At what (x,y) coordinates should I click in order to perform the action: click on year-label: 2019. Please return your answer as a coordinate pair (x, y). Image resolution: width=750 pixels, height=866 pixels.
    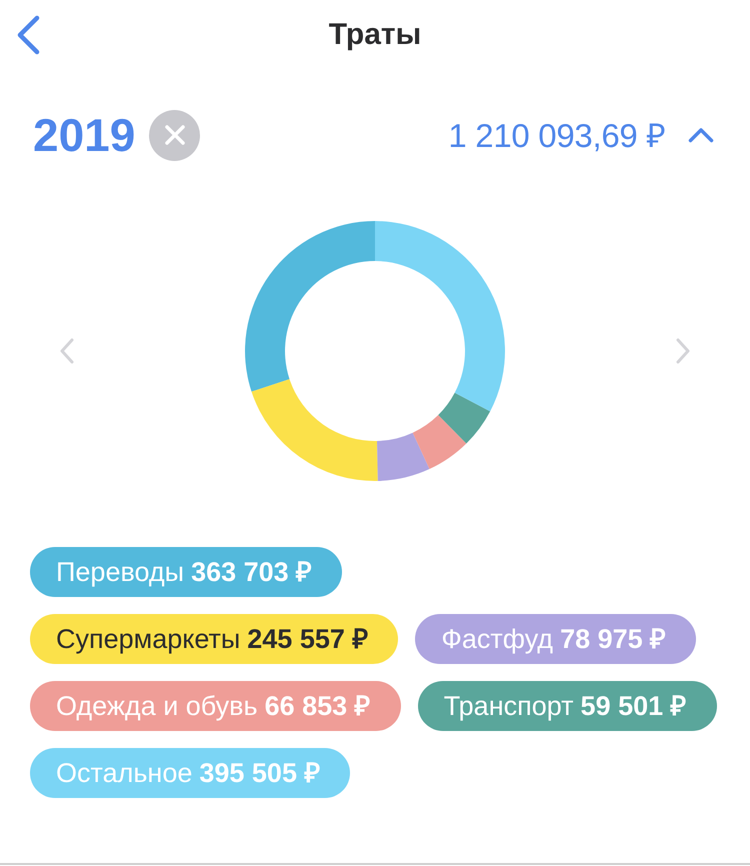
    Looking at the image, I should click on (84, 135).